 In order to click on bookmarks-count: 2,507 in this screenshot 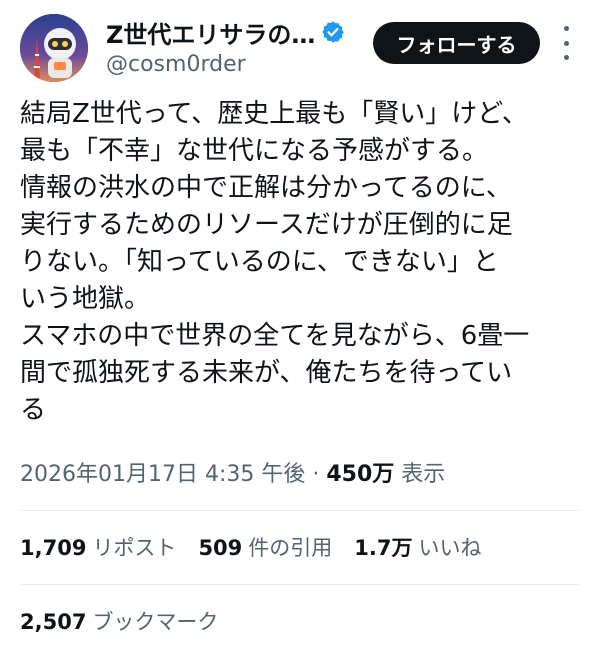, I will do `click(53, 622)`.